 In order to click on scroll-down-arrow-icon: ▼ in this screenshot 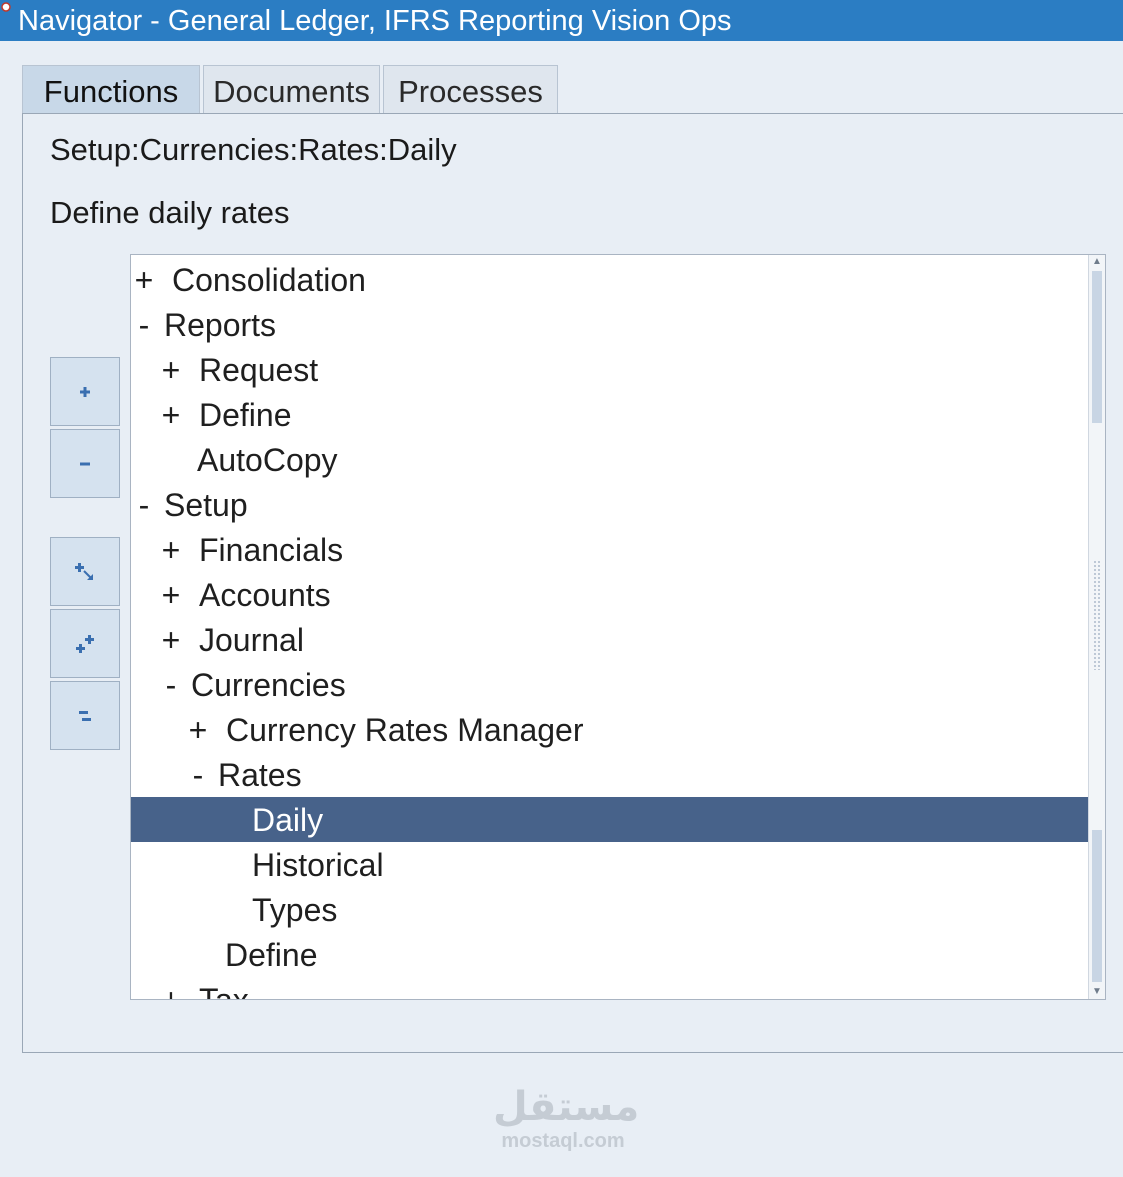, I will do `click(1097, 992)`.